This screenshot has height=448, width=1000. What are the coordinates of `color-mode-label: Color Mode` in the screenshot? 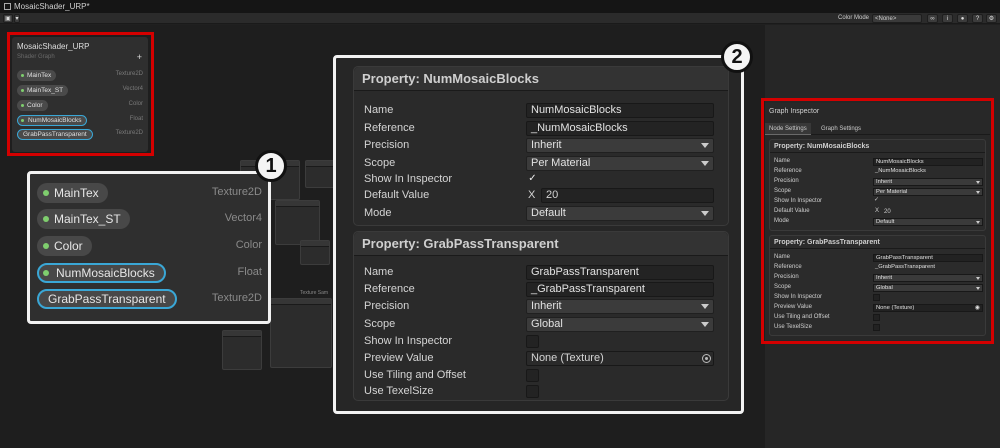 It's located at (853, 18).